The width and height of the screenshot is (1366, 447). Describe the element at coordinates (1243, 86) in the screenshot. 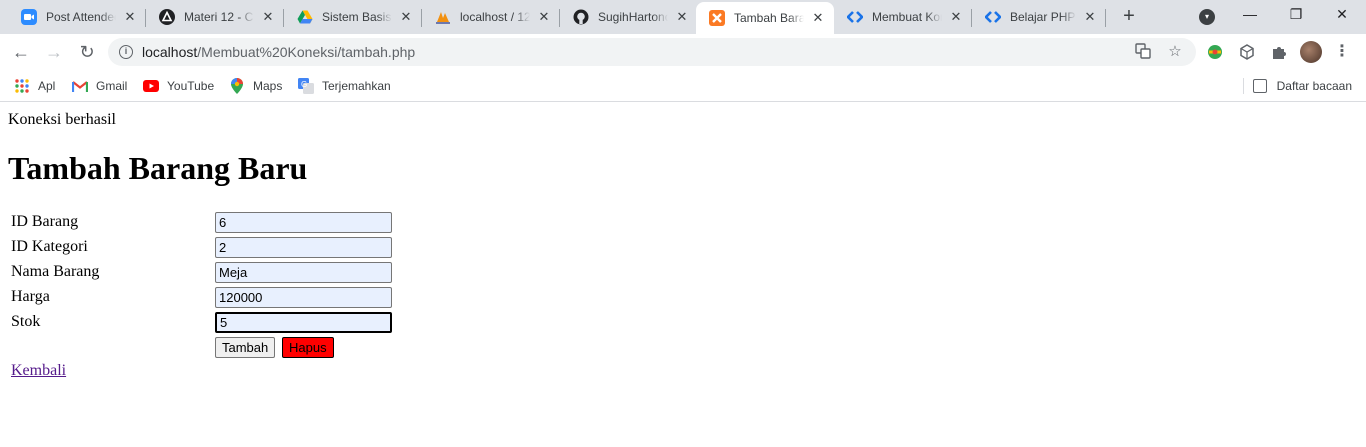

I see `bookmarks-divider` at that location.